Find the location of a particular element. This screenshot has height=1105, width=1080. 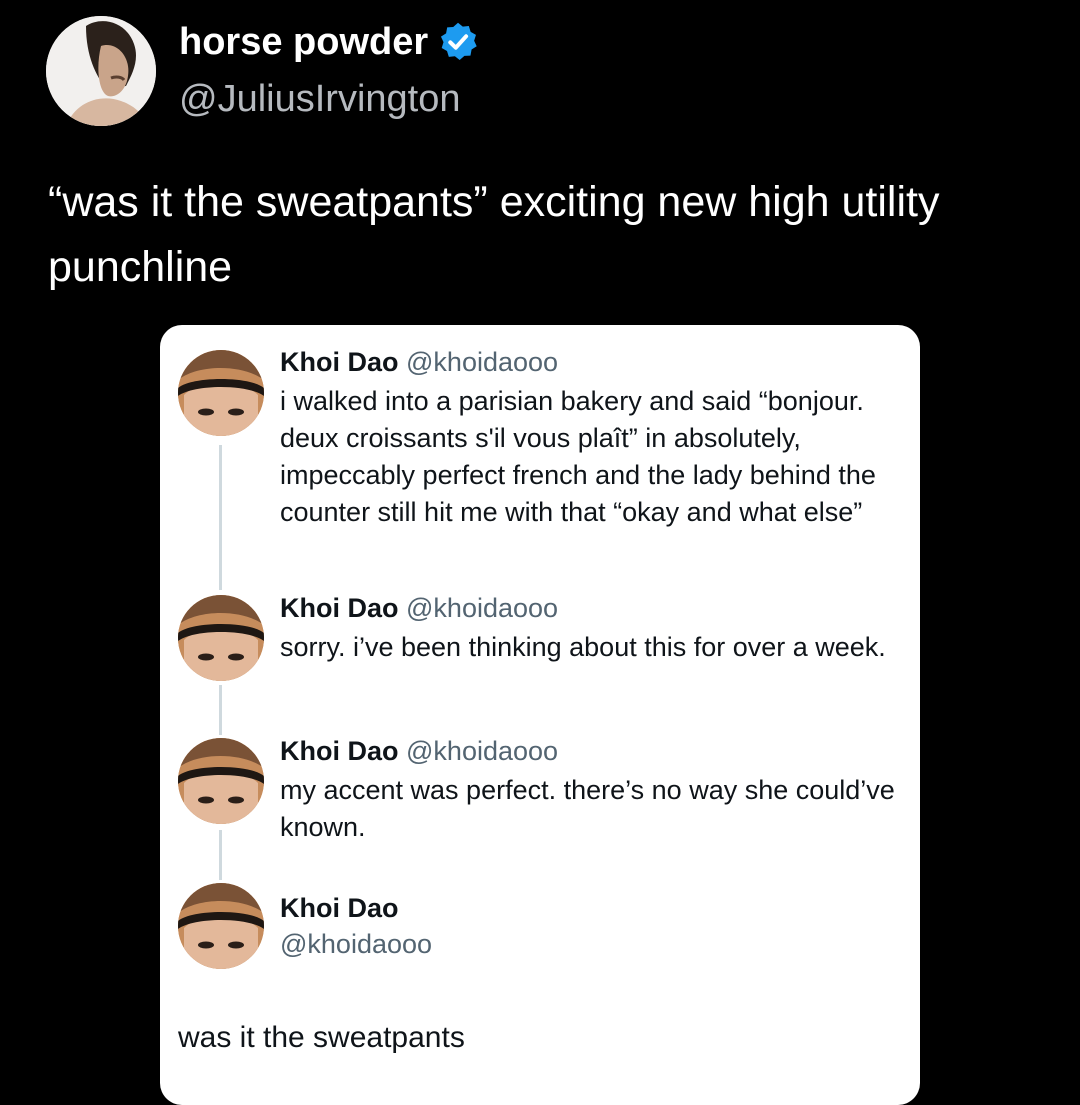

final-post-author-handle: @khoidaooo is located at coordinates (356, 944).